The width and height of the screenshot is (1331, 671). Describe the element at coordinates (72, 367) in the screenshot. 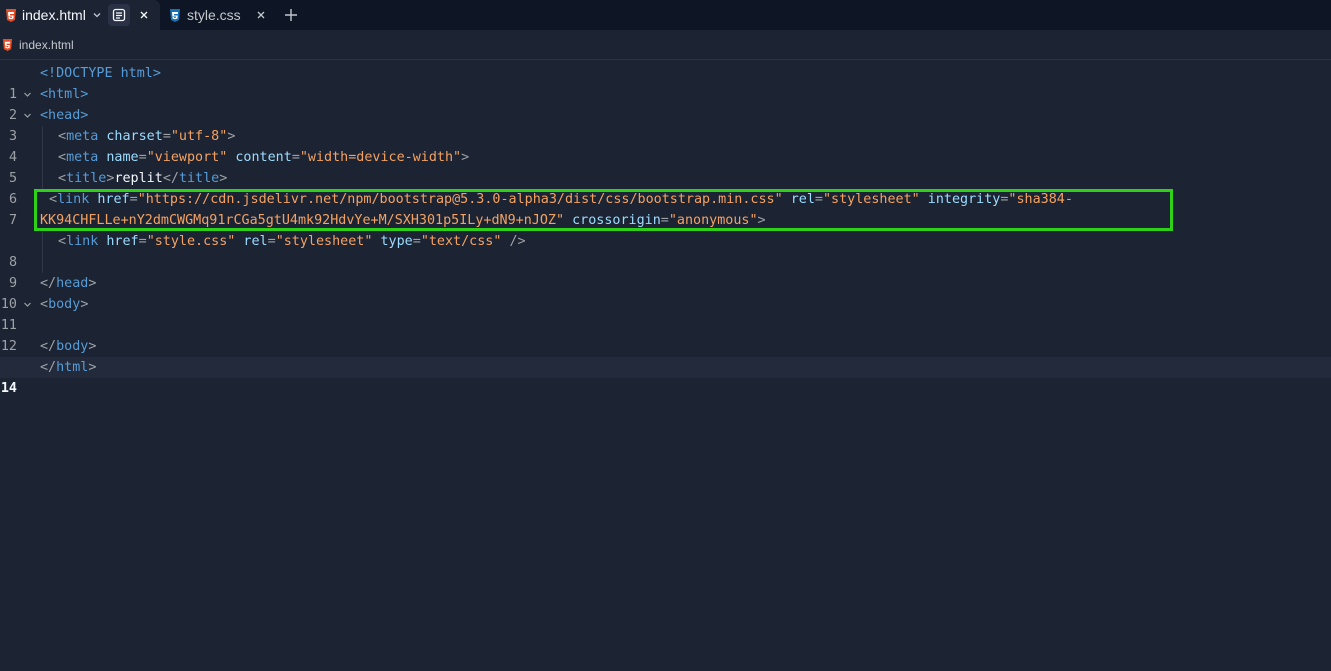

I see `code-token: html` at that location.